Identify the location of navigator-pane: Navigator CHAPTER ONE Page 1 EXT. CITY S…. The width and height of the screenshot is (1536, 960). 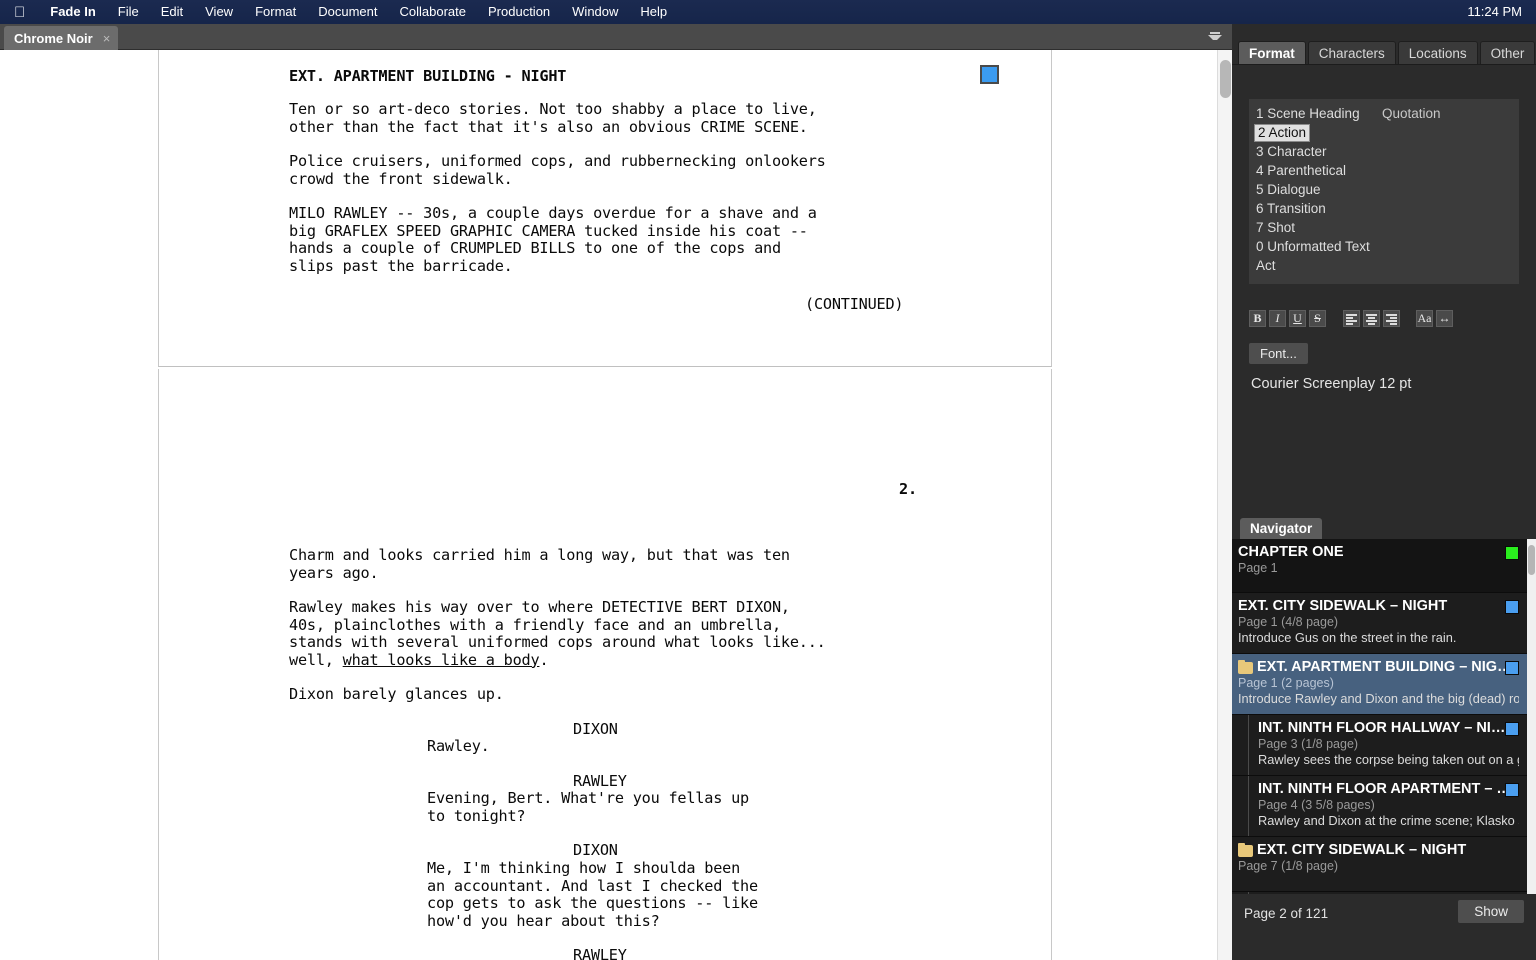
(1384, 737).